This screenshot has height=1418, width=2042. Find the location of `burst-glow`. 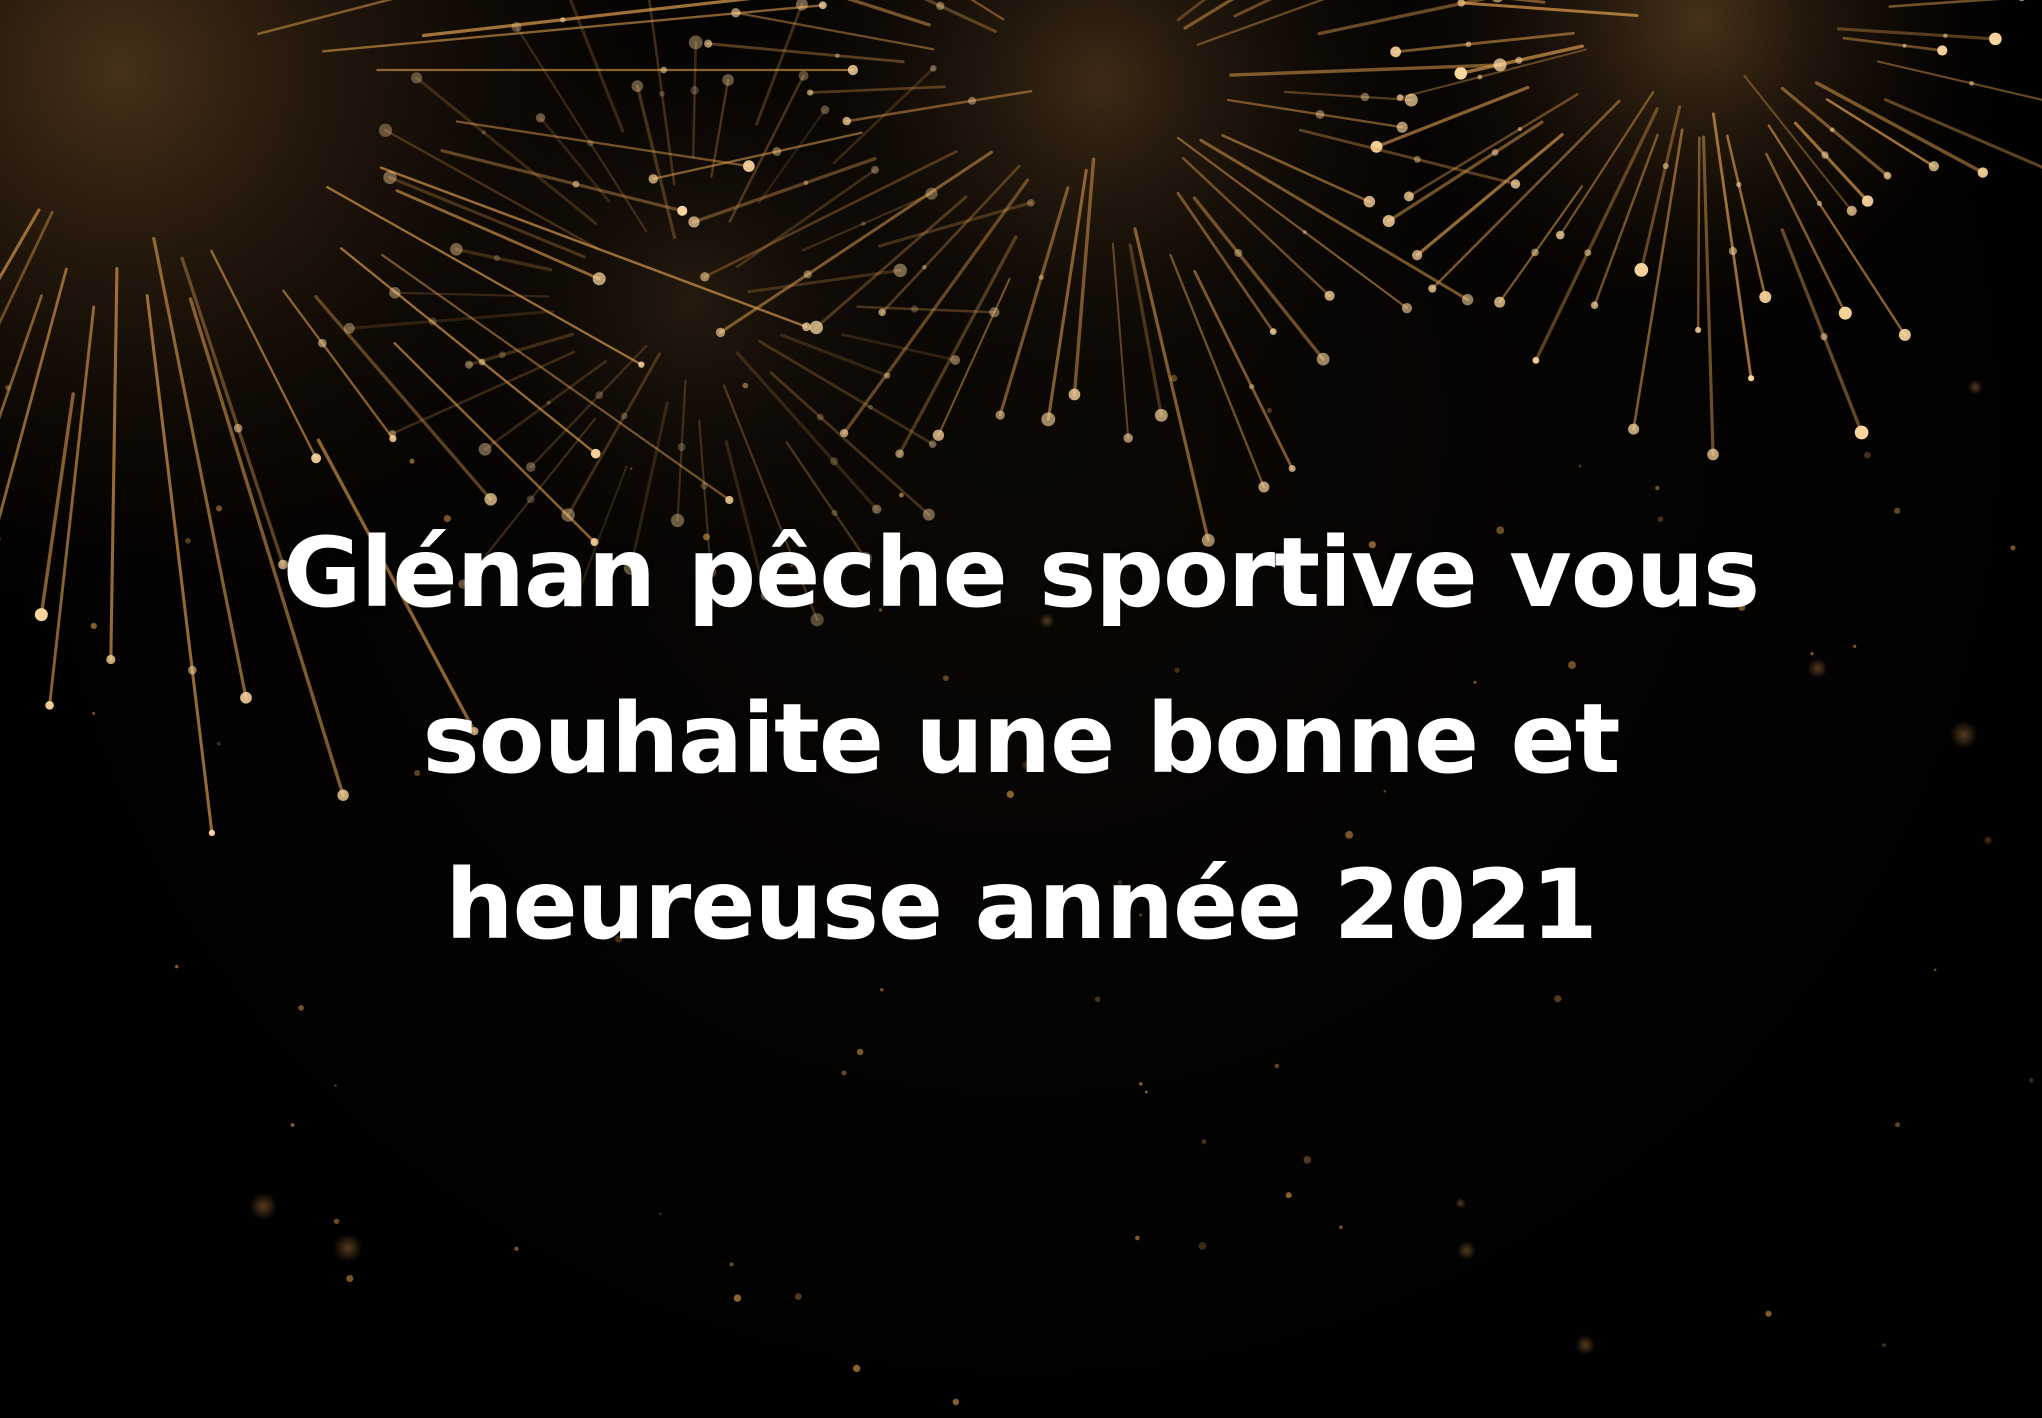

burst-glow is located at coordinates (690, 300).